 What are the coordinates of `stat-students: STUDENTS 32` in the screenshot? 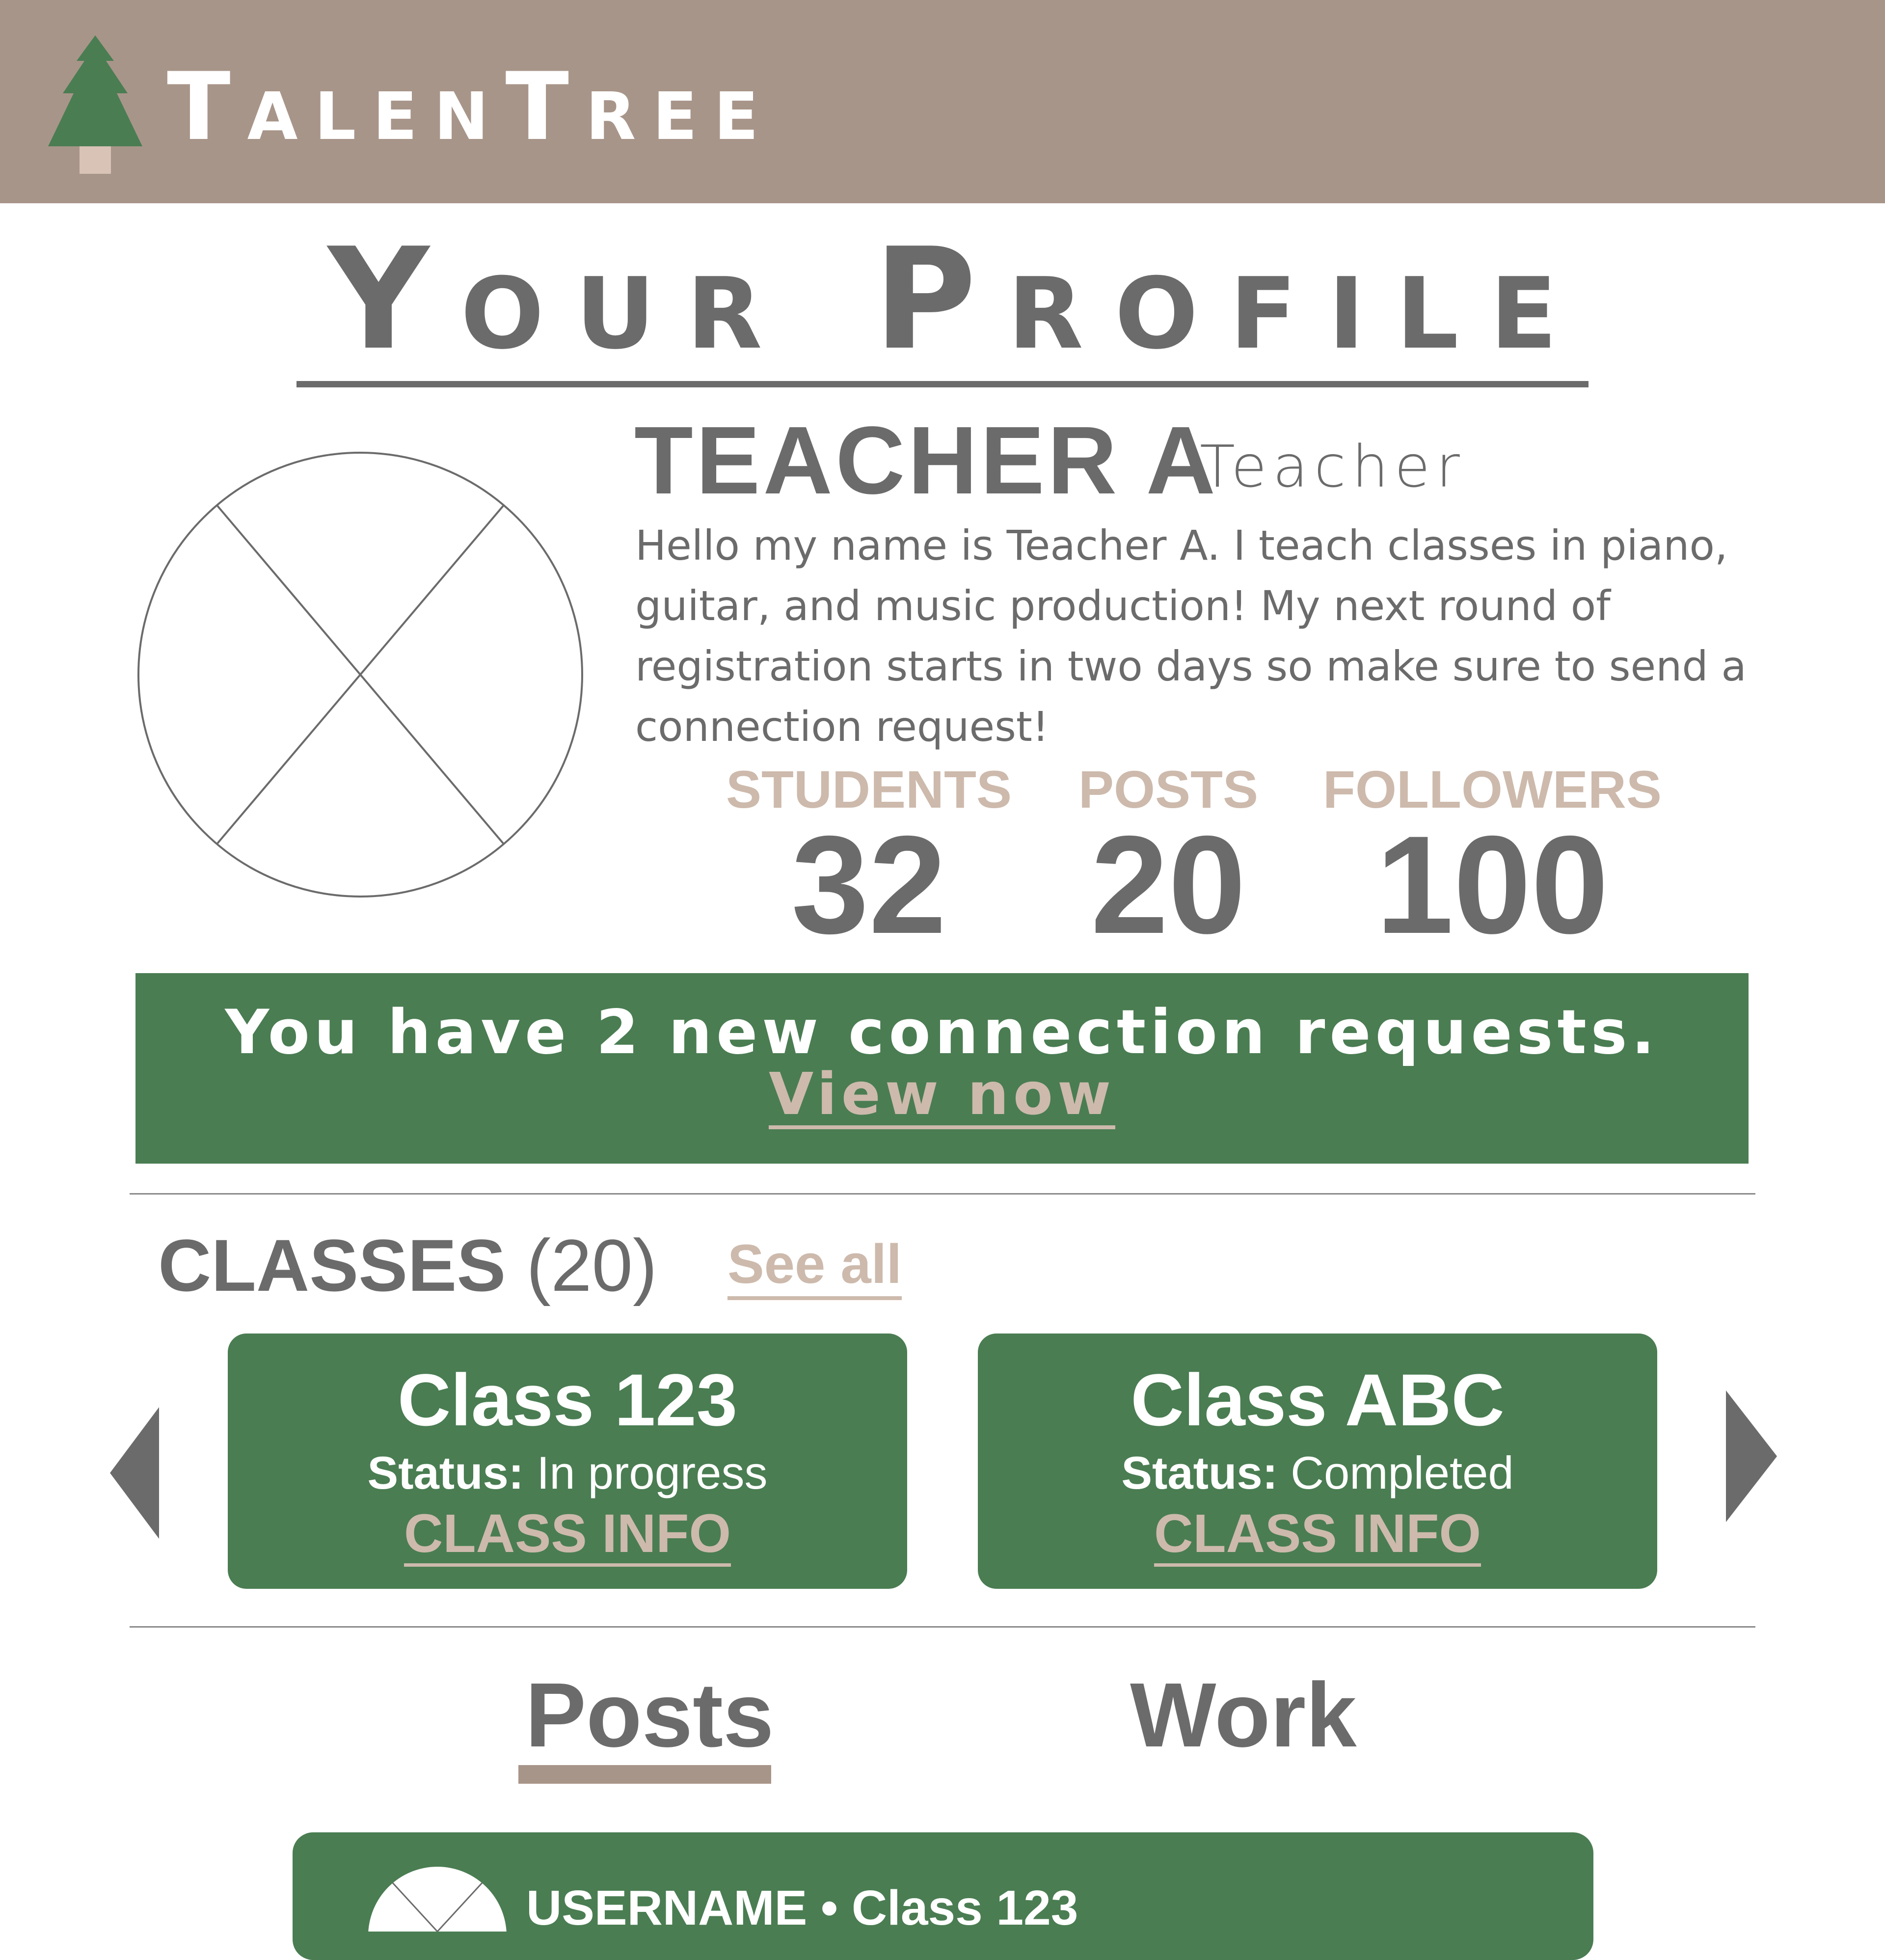 It's located at (869, 861).